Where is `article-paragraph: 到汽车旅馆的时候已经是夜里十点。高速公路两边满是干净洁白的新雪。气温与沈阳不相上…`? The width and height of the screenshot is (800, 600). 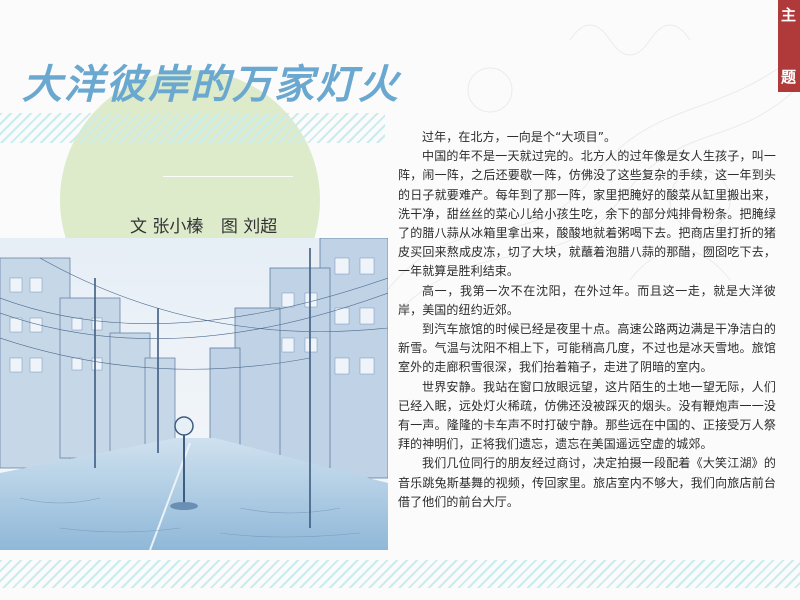 article-paragraph: 到汽车旅馆的时候已经是夜里十点。高速公路两边满是干净洁白的新雪。气温与沈阳不相上… is located at coordinates (587, 348).